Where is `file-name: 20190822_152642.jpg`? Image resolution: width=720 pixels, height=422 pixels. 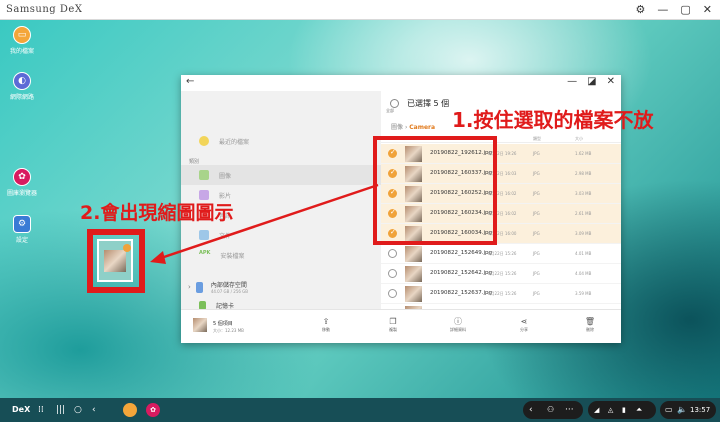 file-name: 20190822_152642.jpg is located at coordinates (461, 273).